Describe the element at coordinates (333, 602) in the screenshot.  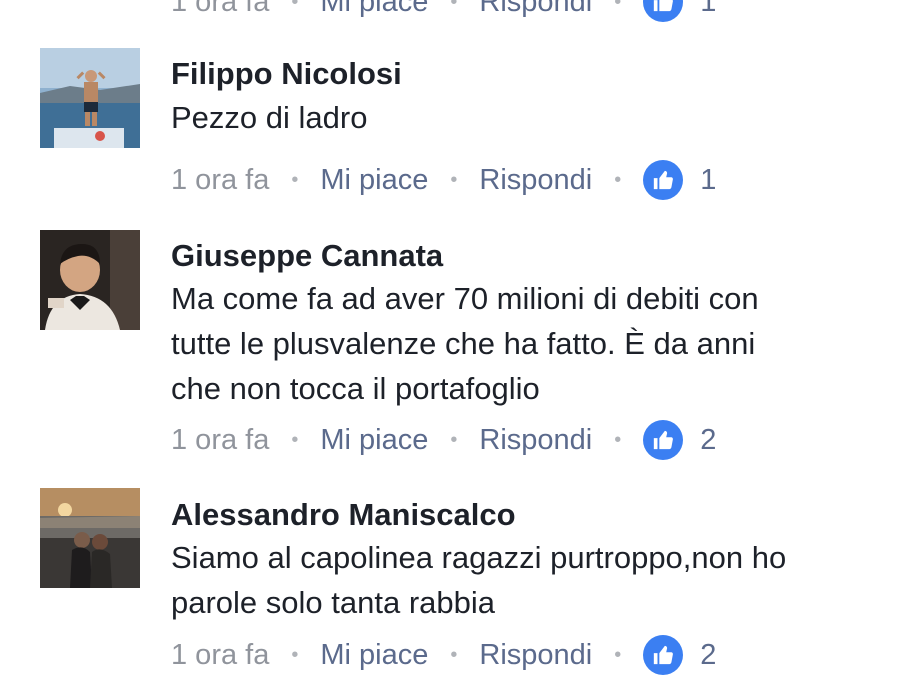
I see `comment-line: parole solo tanta rabbia` at that location.